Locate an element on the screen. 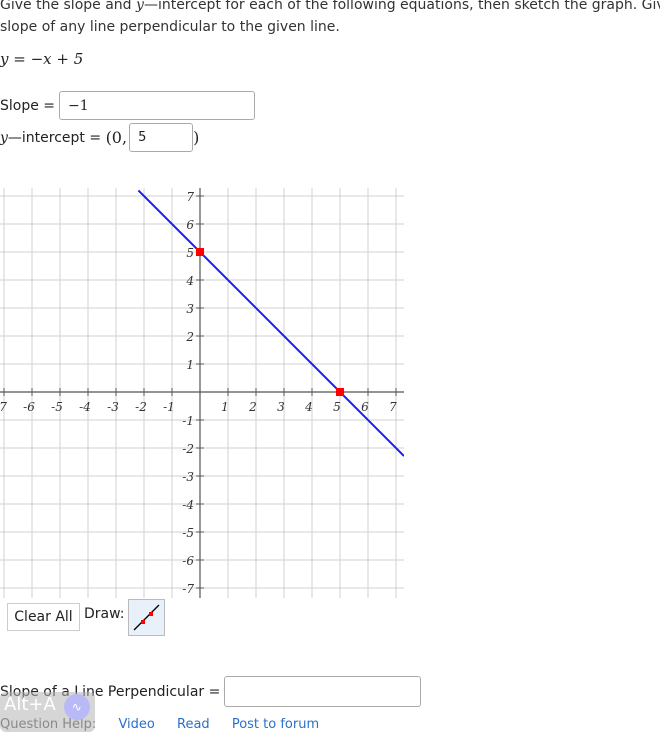 The image size is (660, 732). shortcut-text: Alt+A is located at coordinates (30, 704).